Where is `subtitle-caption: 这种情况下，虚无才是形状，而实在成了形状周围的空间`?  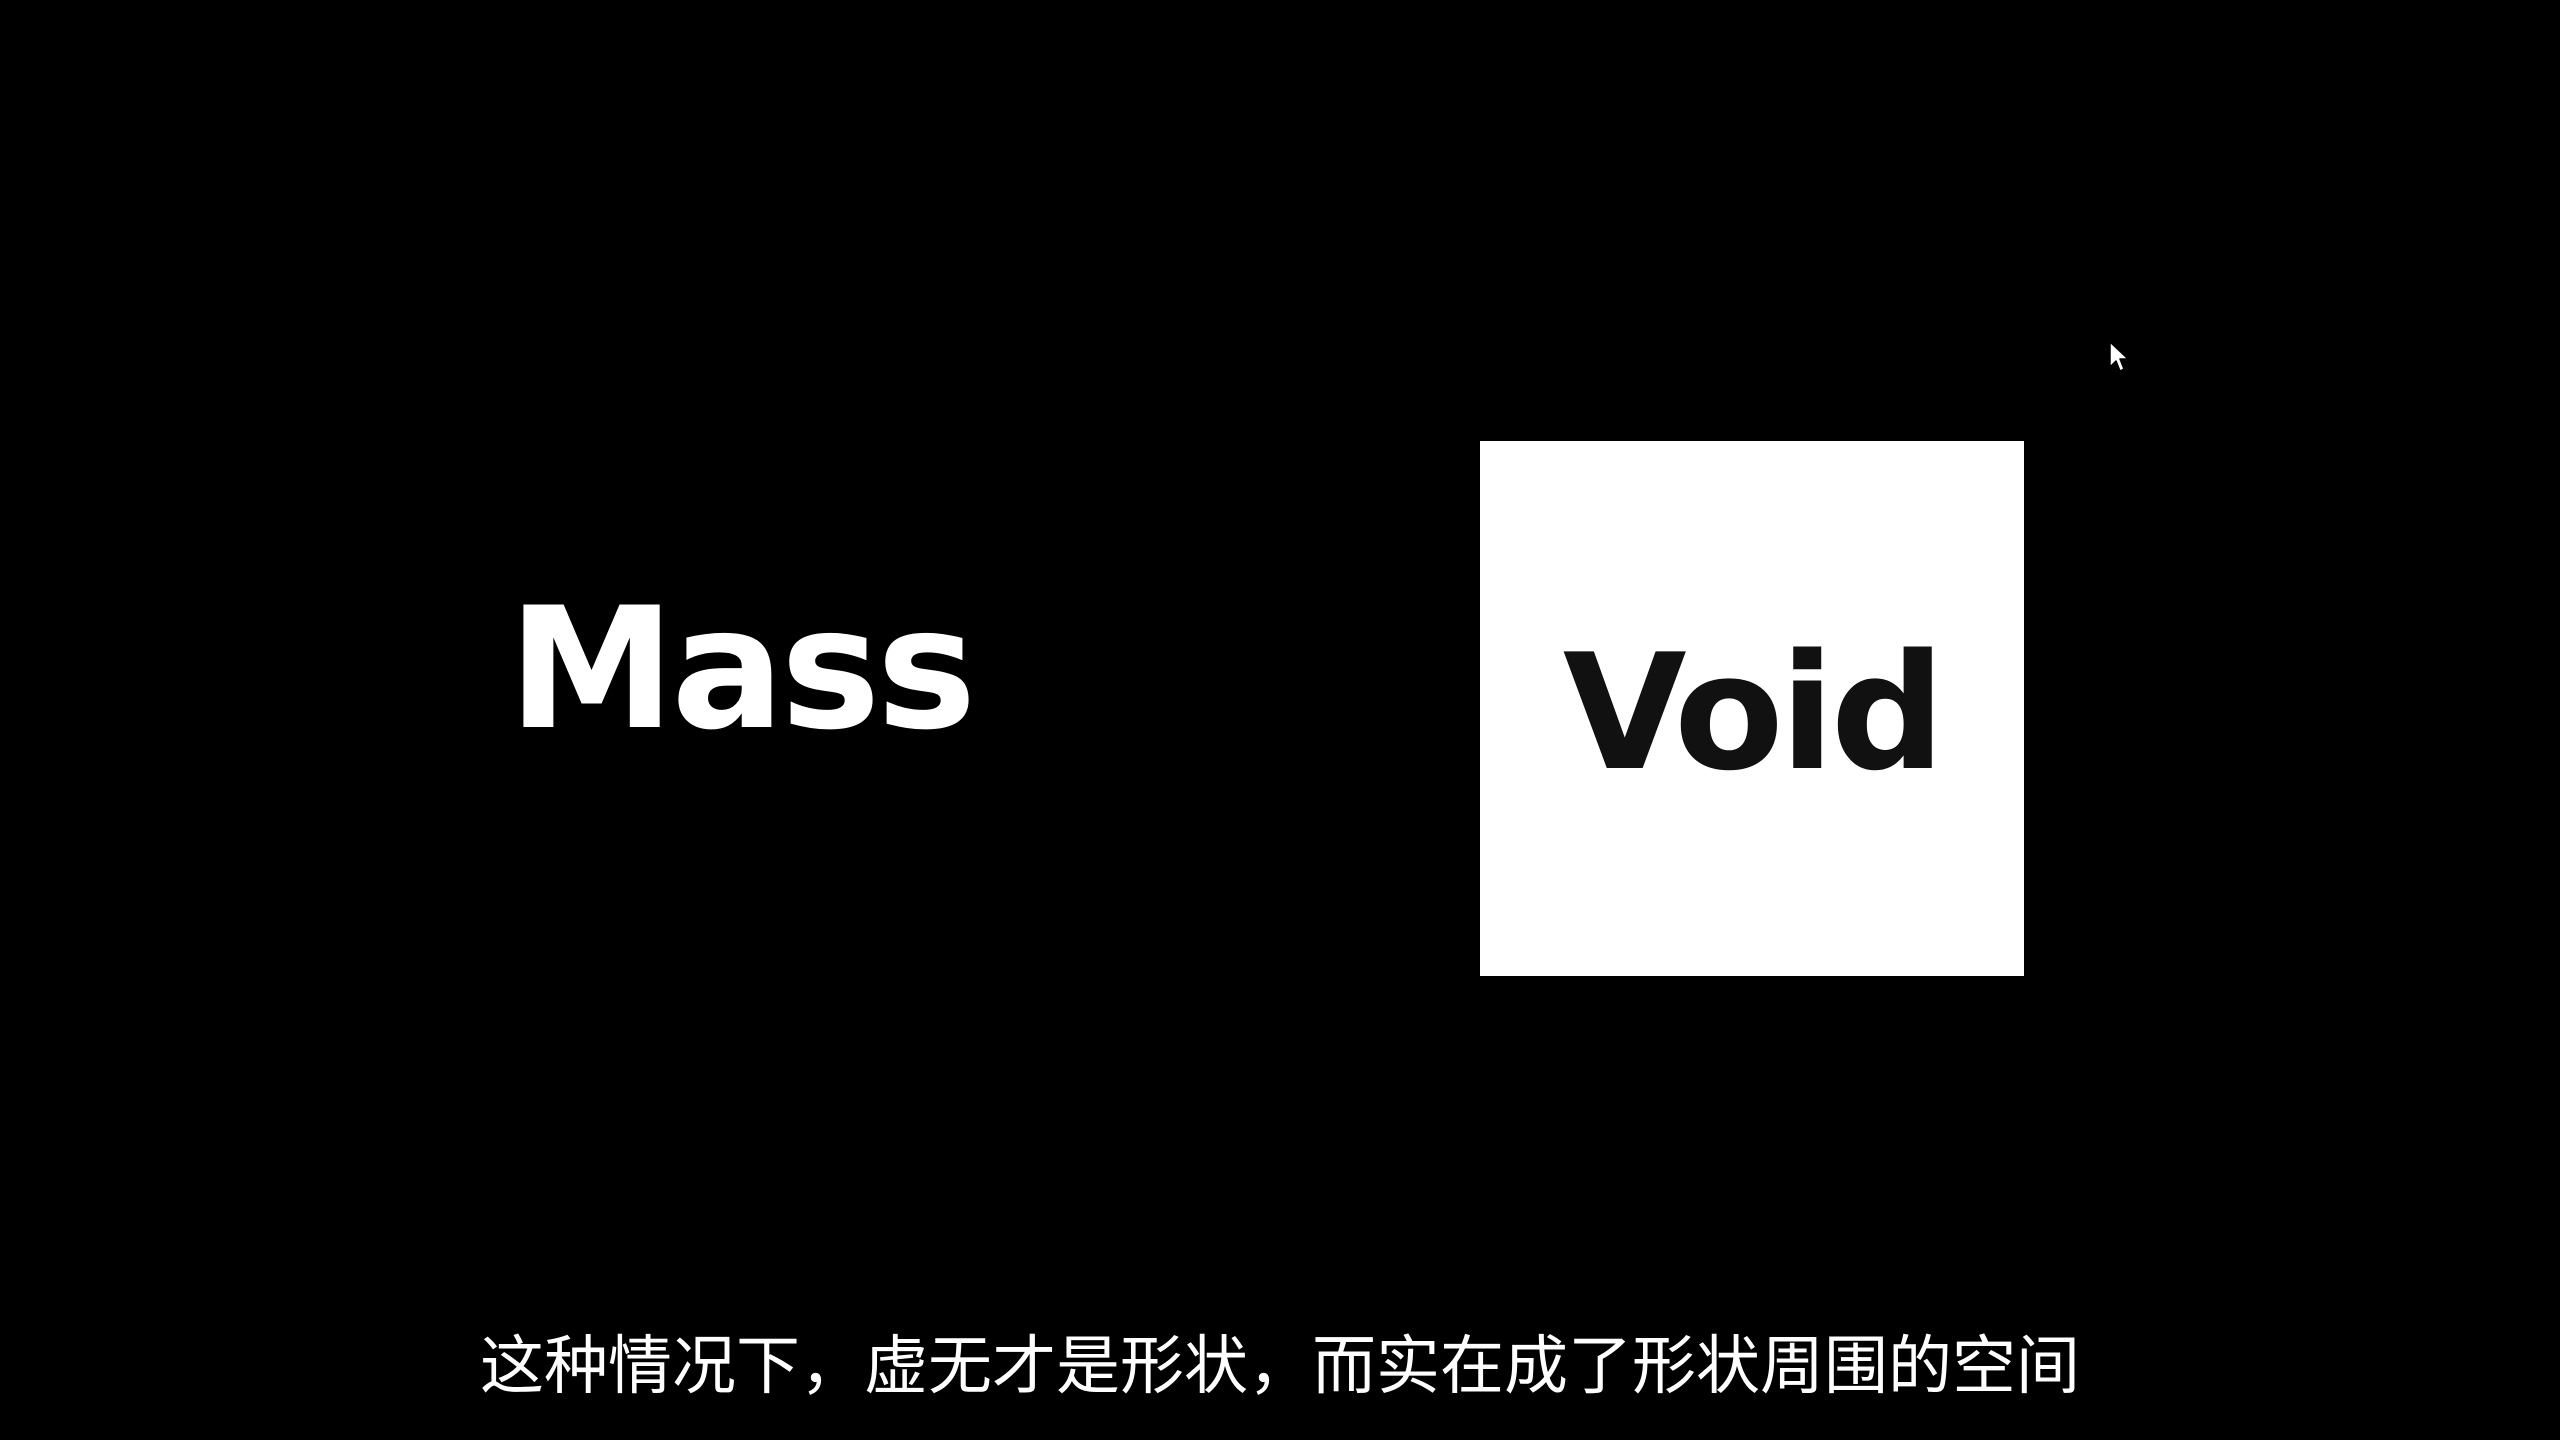
subtitle-caption: 这种情况下，虚无才是形状，而实在成了形状周围的空间 is located at coordinates (1280, 1367).